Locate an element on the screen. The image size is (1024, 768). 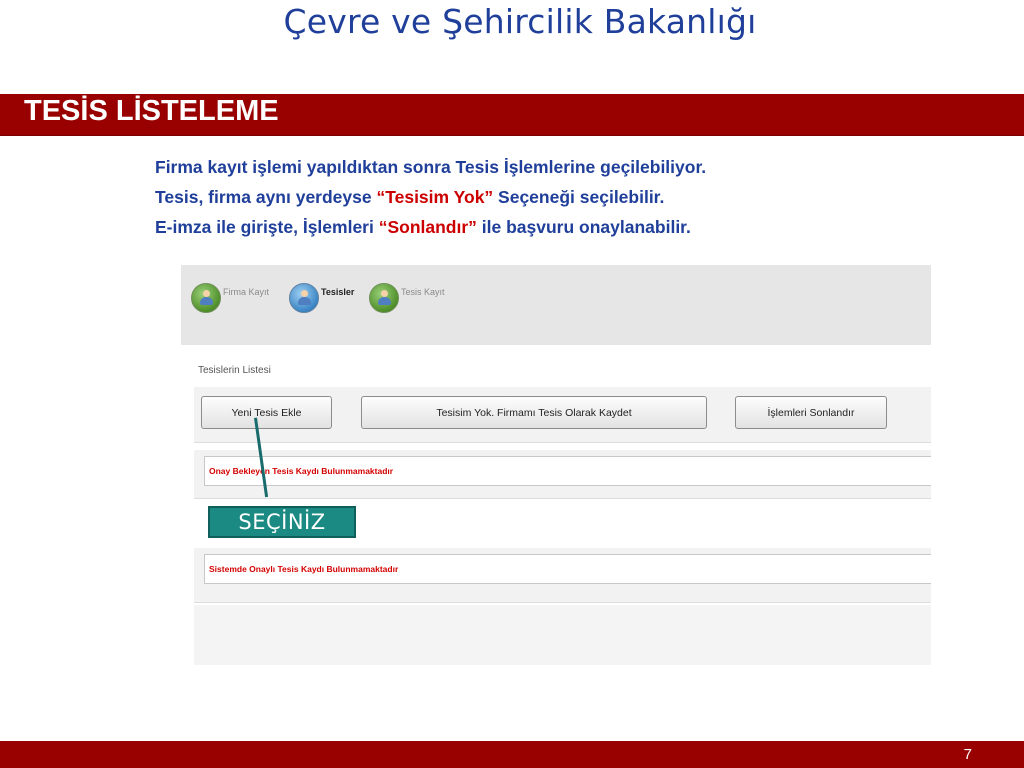
section-header-band: TESİS LİSTELEME is located at coordinates (512, 115).